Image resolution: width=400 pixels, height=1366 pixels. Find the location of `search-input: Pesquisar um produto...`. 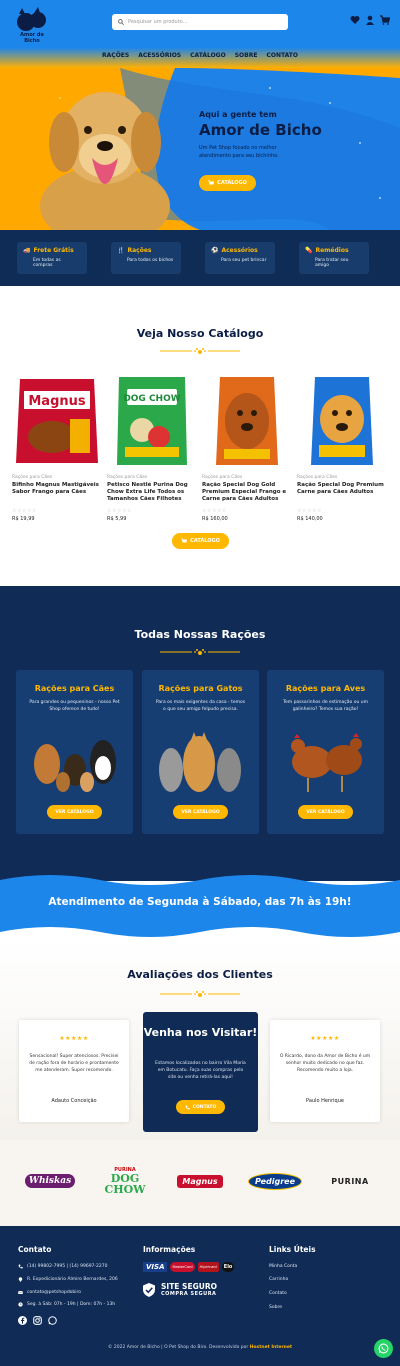

search-input: Pesquisar um produto... is located at coordinates (200, 22).